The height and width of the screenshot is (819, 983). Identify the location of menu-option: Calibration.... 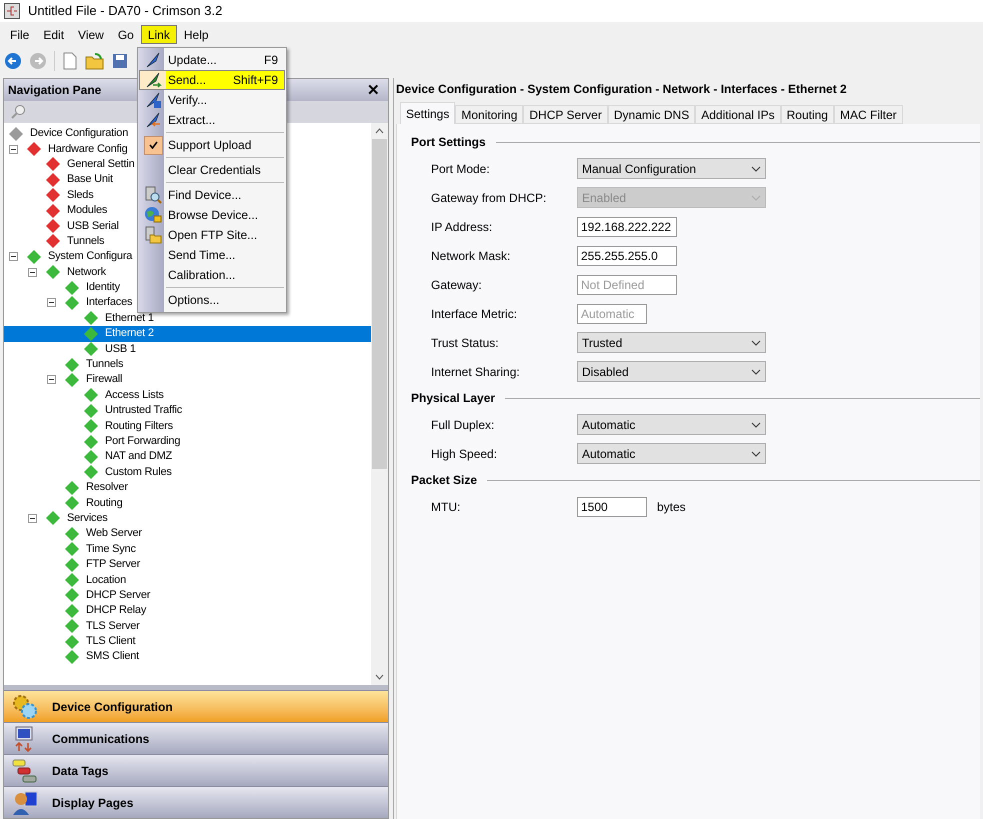
(212, 275).